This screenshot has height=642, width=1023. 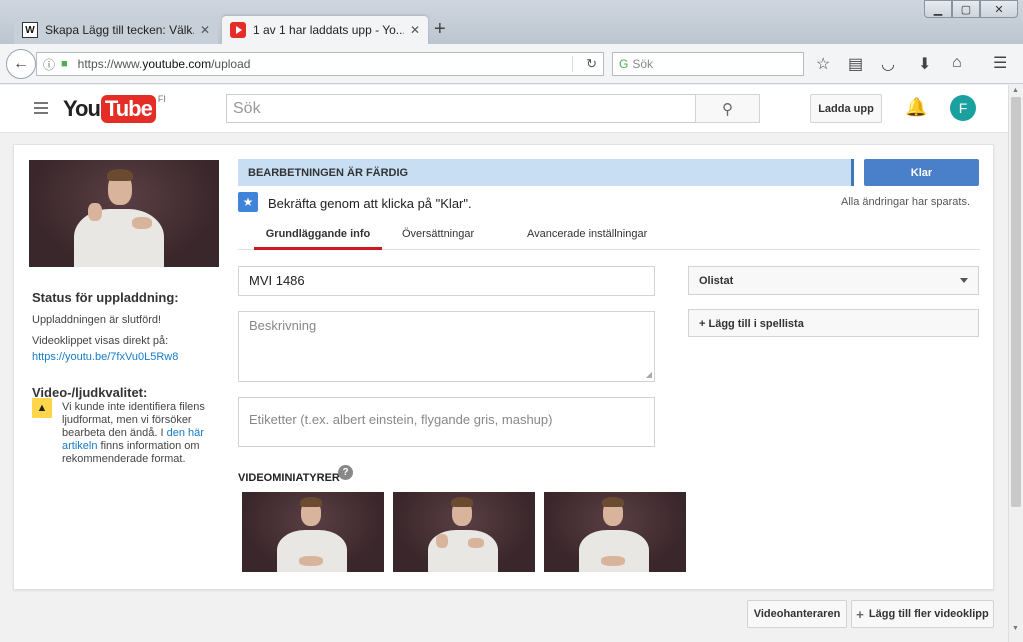 I want to click on page-scrollbar: ▲ ▼, so click(x=1015, y=363).